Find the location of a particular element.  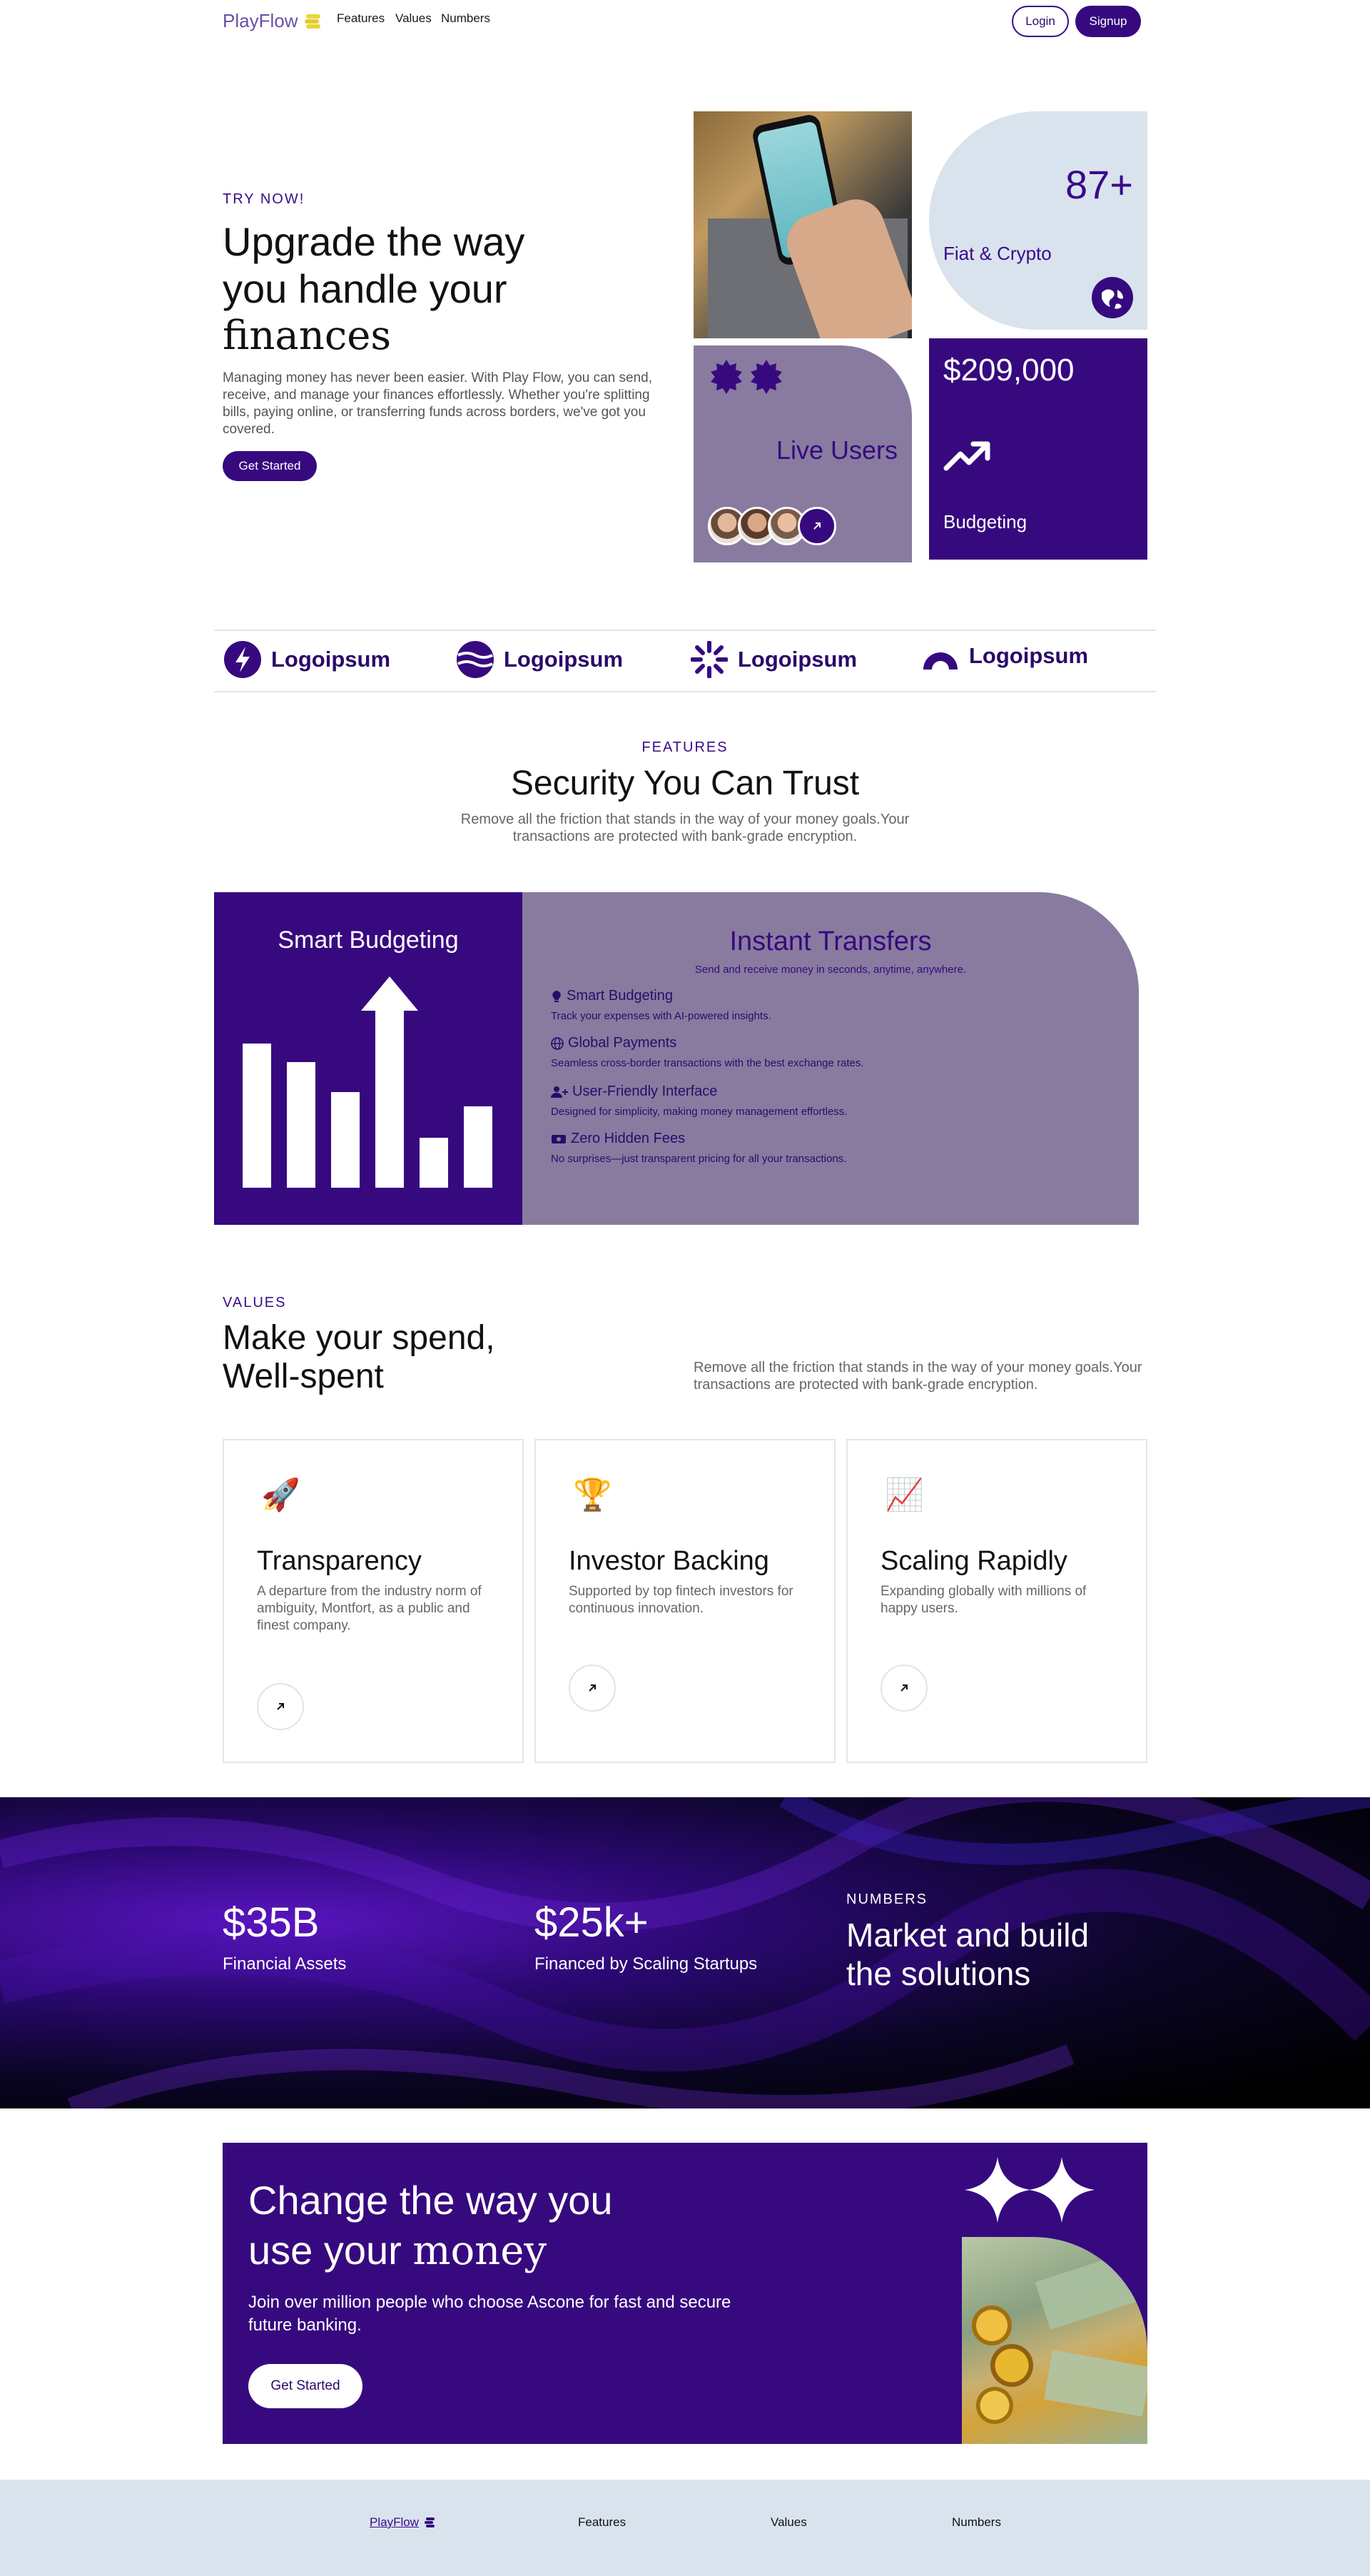

stat-value: $35B is located at coordinates (271, 1922).